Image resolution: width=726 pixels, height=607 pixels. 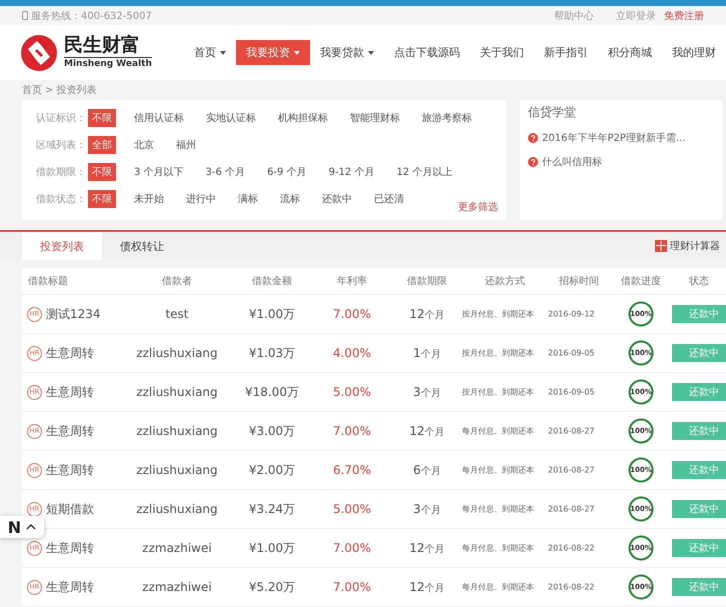 I want to click on filter-option: 未开始, so click(x=149, y=199).